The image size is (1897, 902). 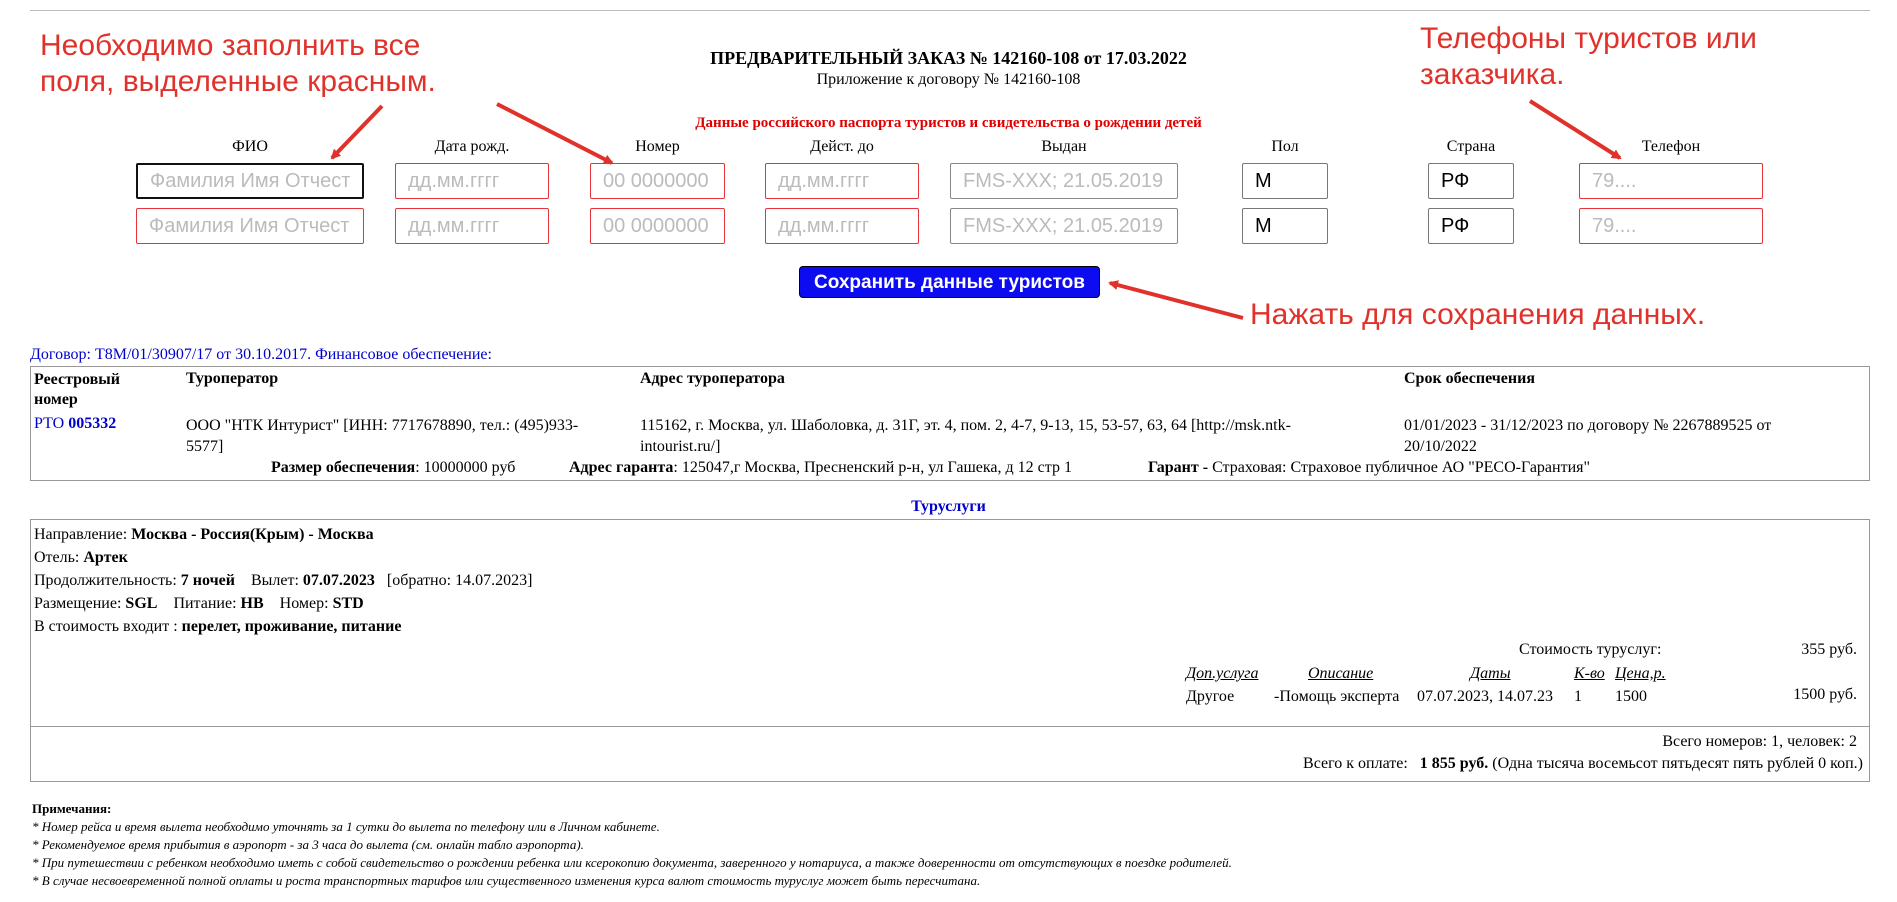 I want to click on amount-label: Размер обеспечения, so click(x=343, y=467).